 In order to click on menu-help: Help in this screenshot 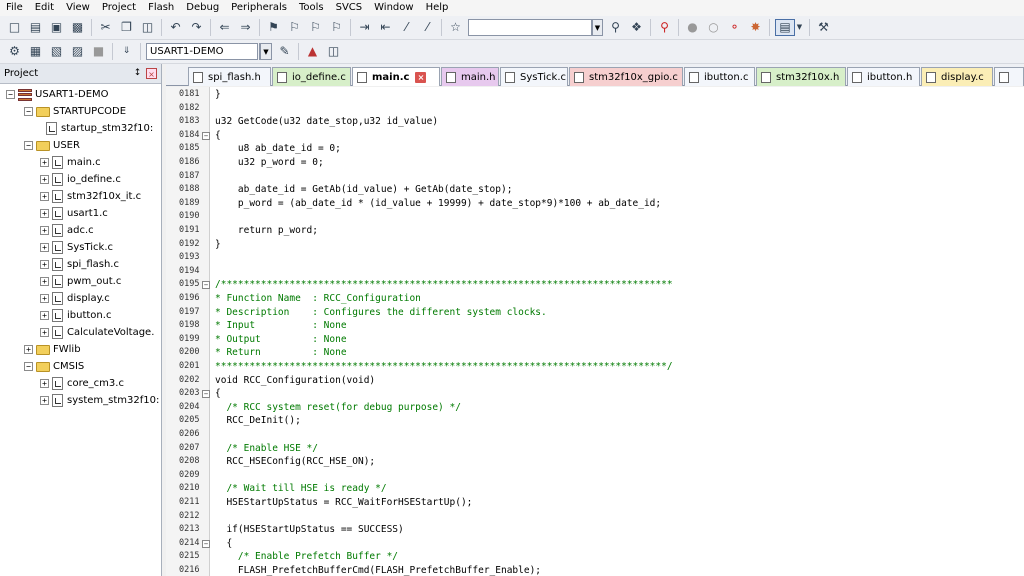, I will do `click(437, 8)`.